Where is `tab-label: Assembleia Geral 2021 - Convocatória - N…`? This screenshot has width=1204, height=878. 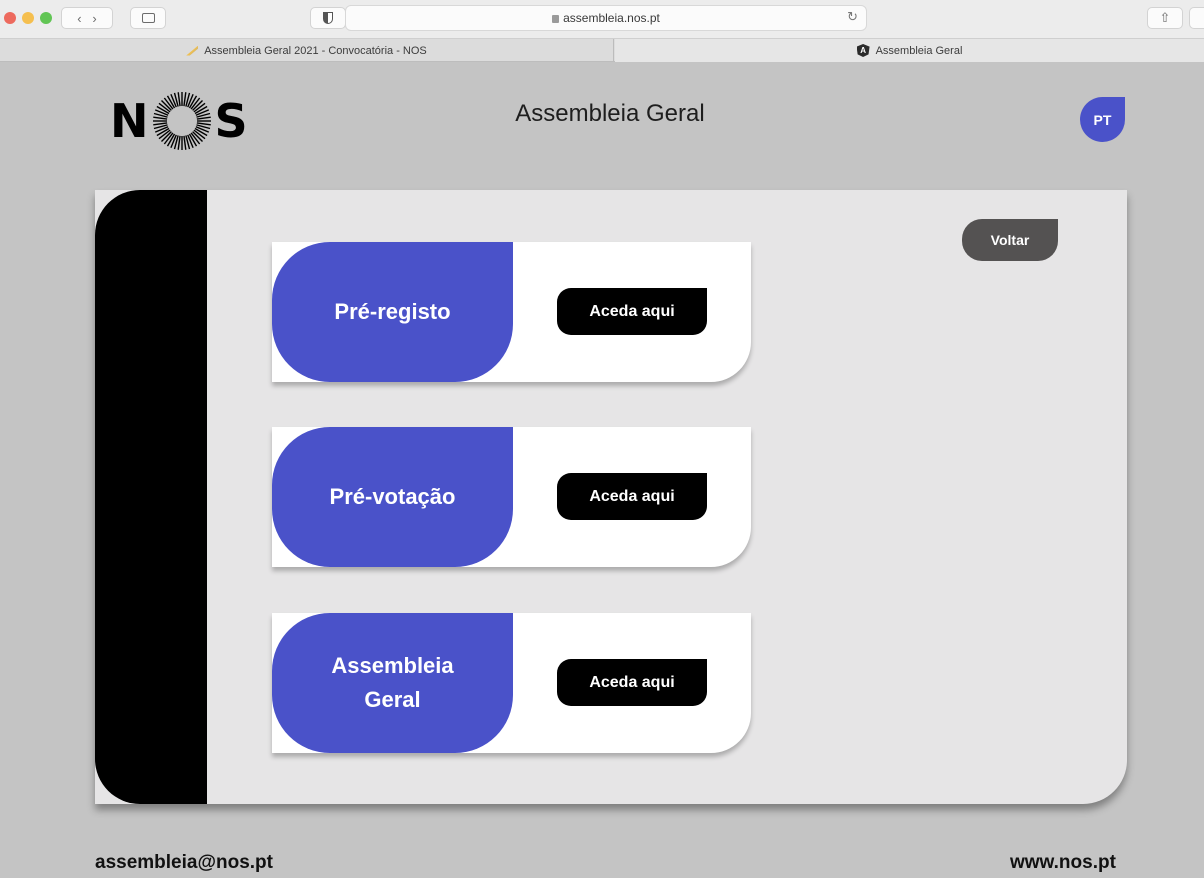
tab-label: Assembleia Geral 2021 - Convocatória - N… is located at coordinates (315, 50).